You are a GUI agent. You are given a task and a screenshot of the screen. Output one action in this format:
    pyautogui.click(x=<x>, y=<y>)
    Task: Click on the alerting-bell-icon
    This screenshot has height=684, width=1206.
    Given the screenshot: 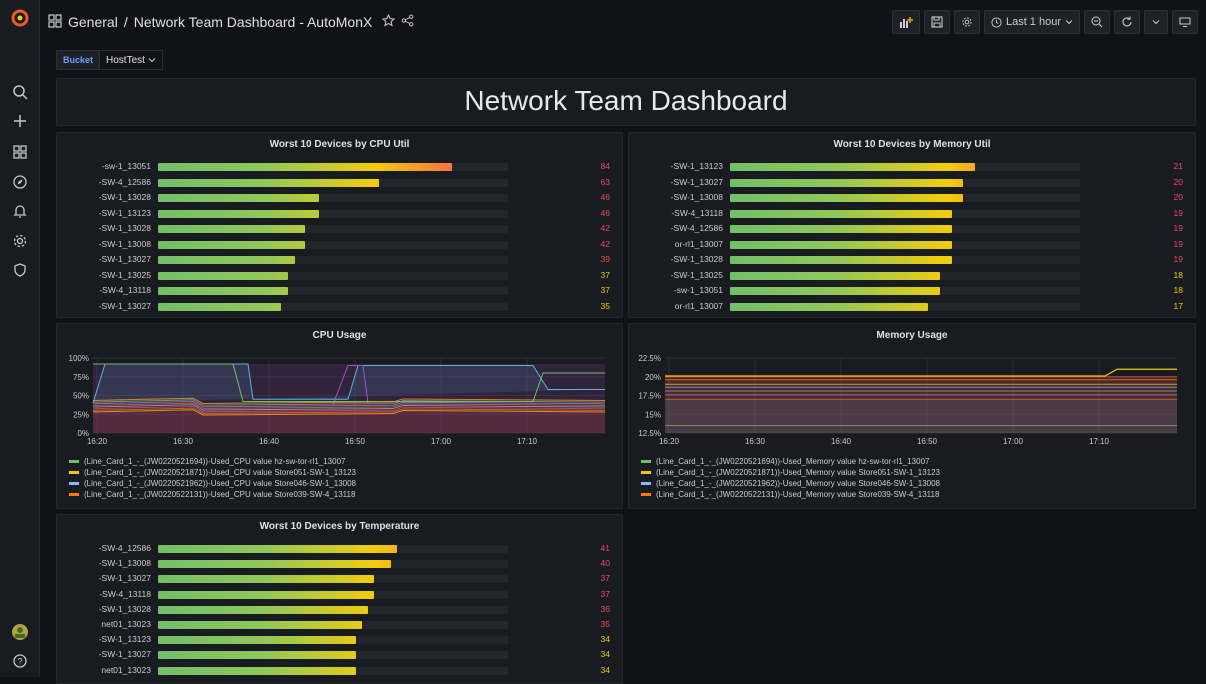 What is the action you would take?
    pyautogui.click(x=20, y=211)
    